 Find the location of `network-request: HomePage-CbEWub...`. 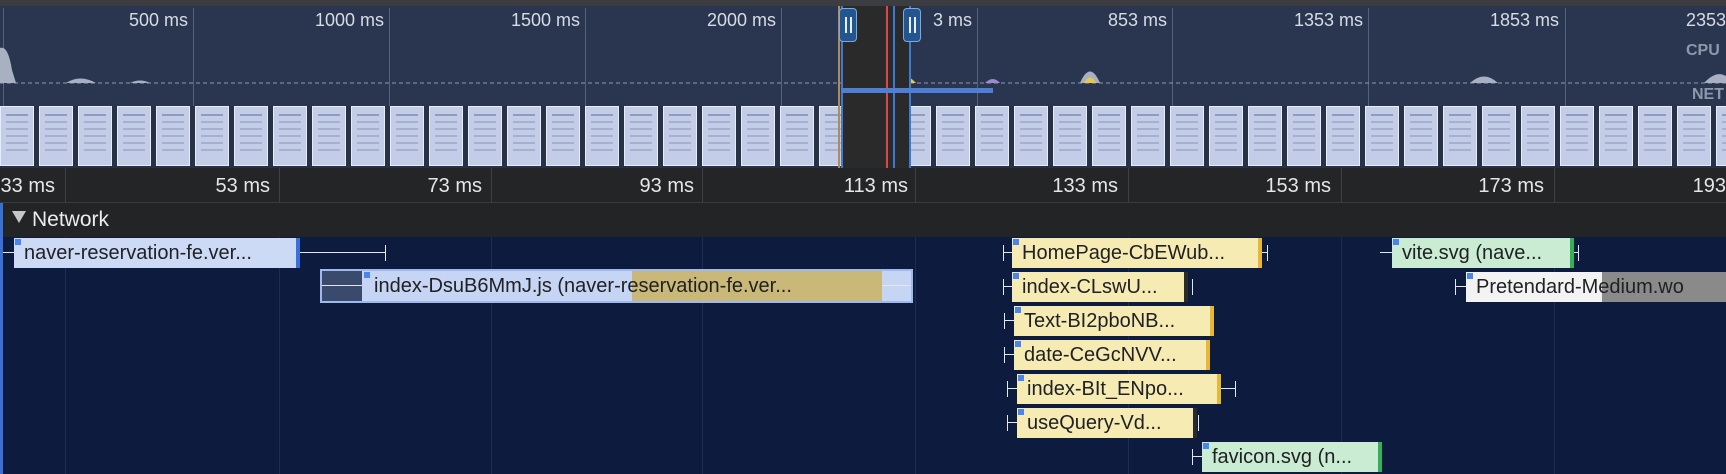

network-request: HomePage-CbEWub... is located at coordinates (1135, 253).